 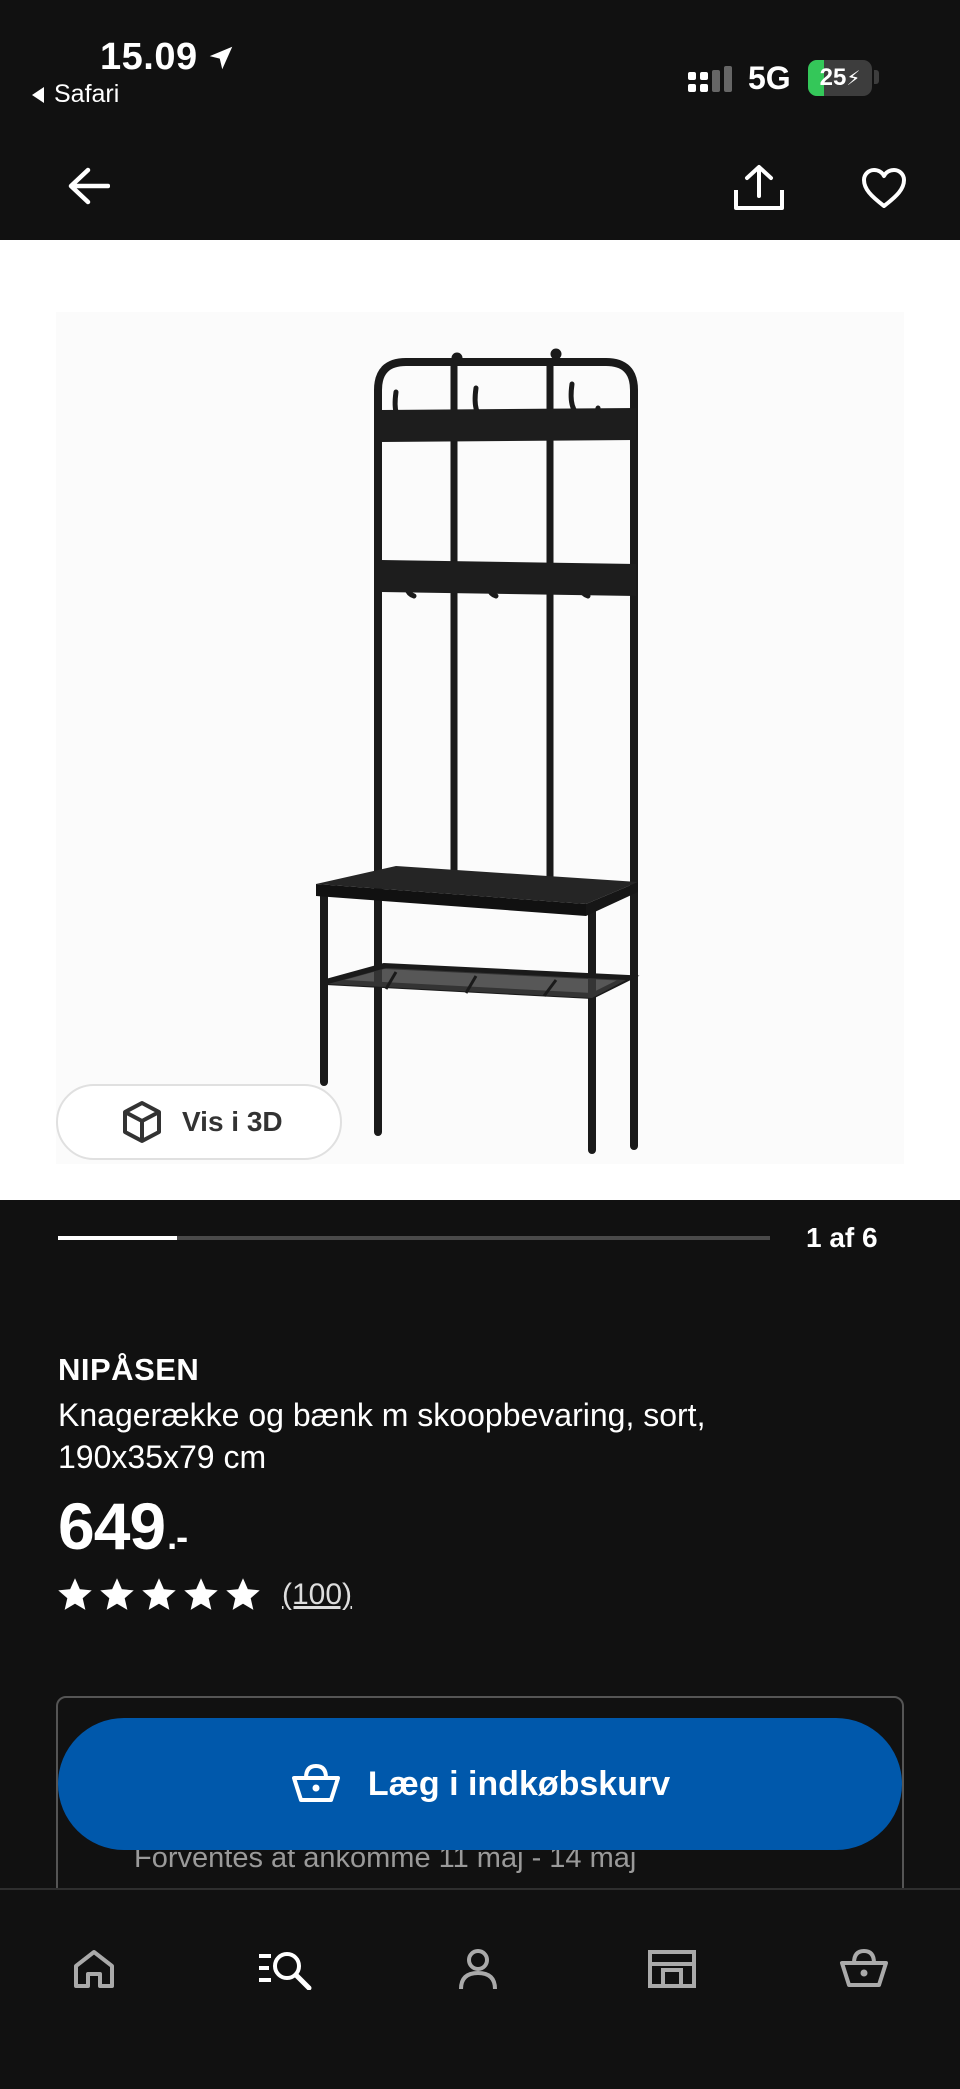 I want to click on share-button, so click(x=759, y=188).